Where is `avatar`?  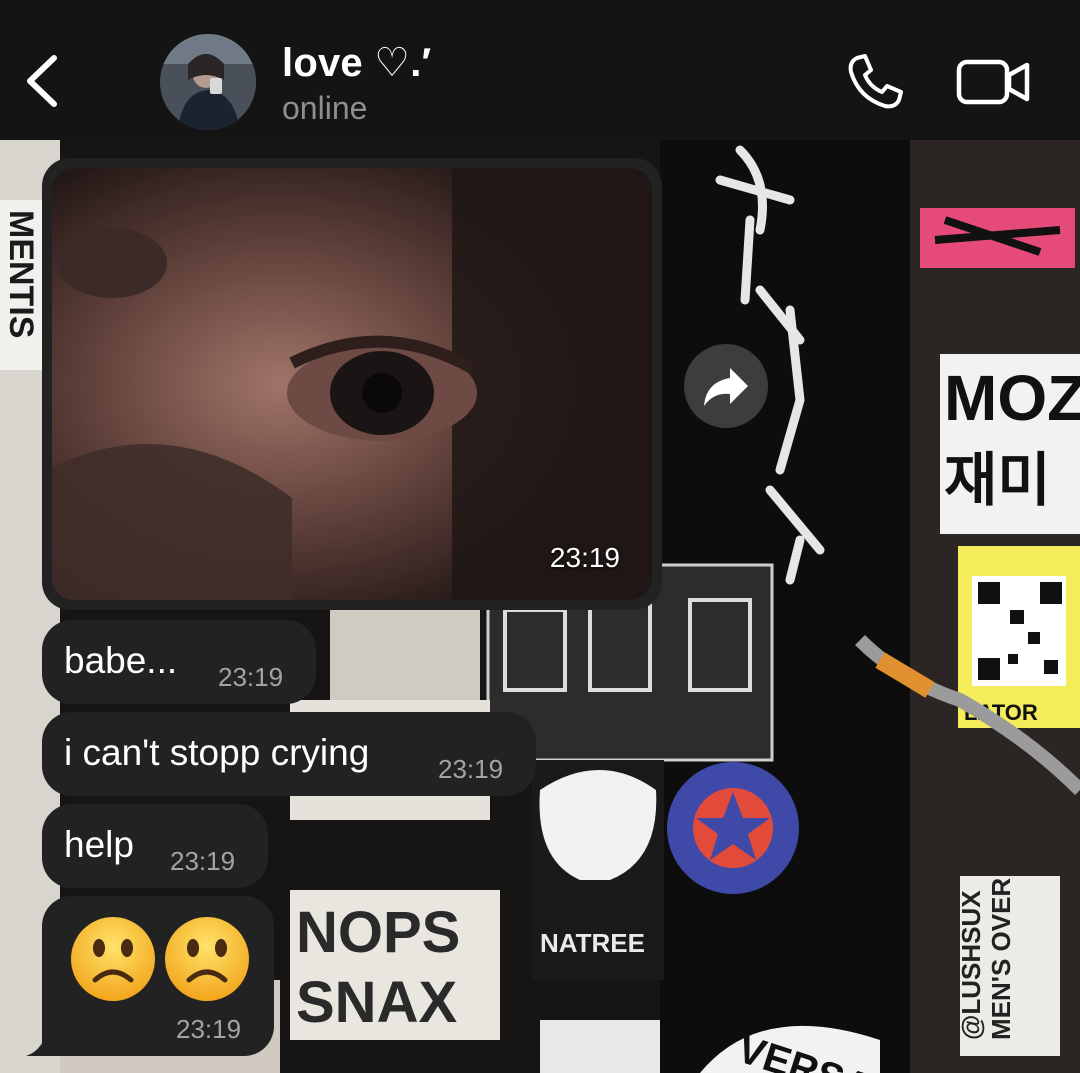
avatar is located at coordinates (208, 82).